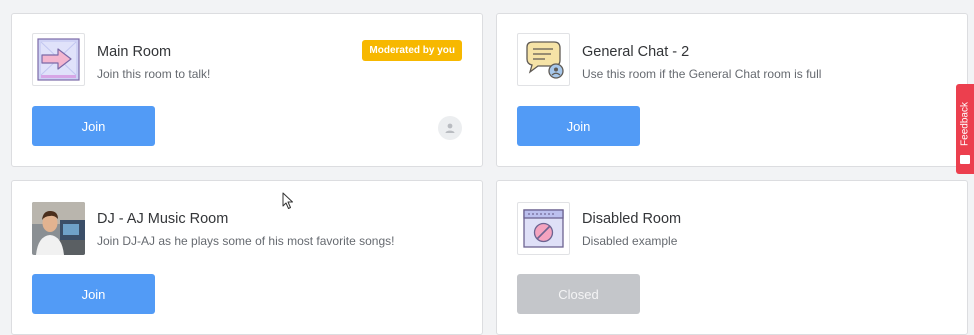  I want to click on room-title: Main Room, so click(134, 52).